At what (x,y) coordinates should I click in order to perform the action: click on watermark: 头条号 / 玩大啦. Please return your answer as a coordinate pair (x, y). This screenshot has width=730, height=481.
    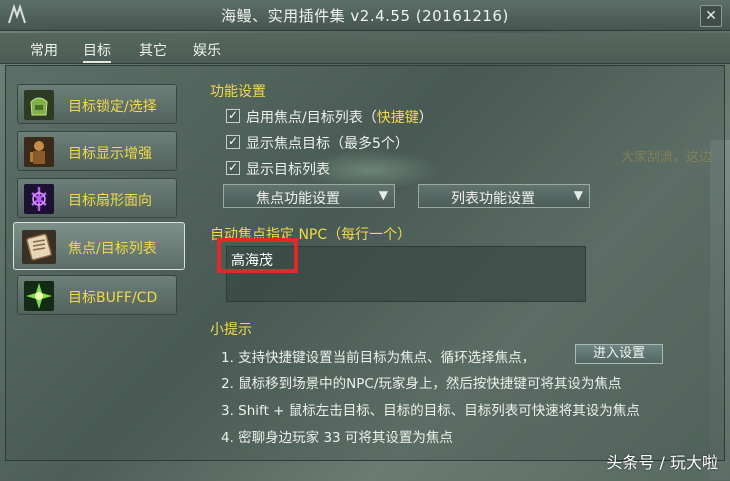
    Looking at the image, I should click on (662, 462).